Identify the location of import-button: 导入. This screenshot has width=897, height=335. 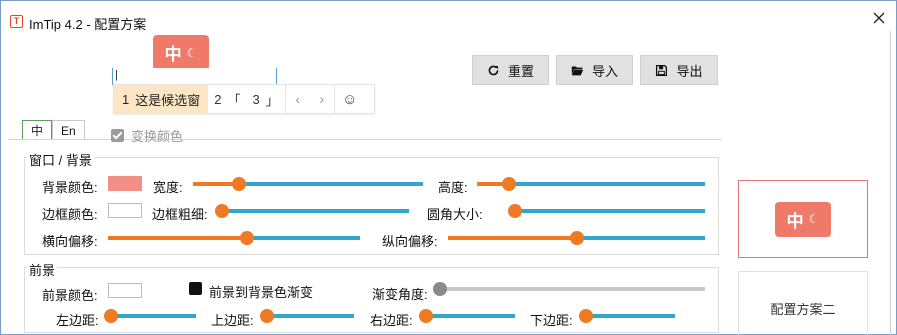
(594, 70).